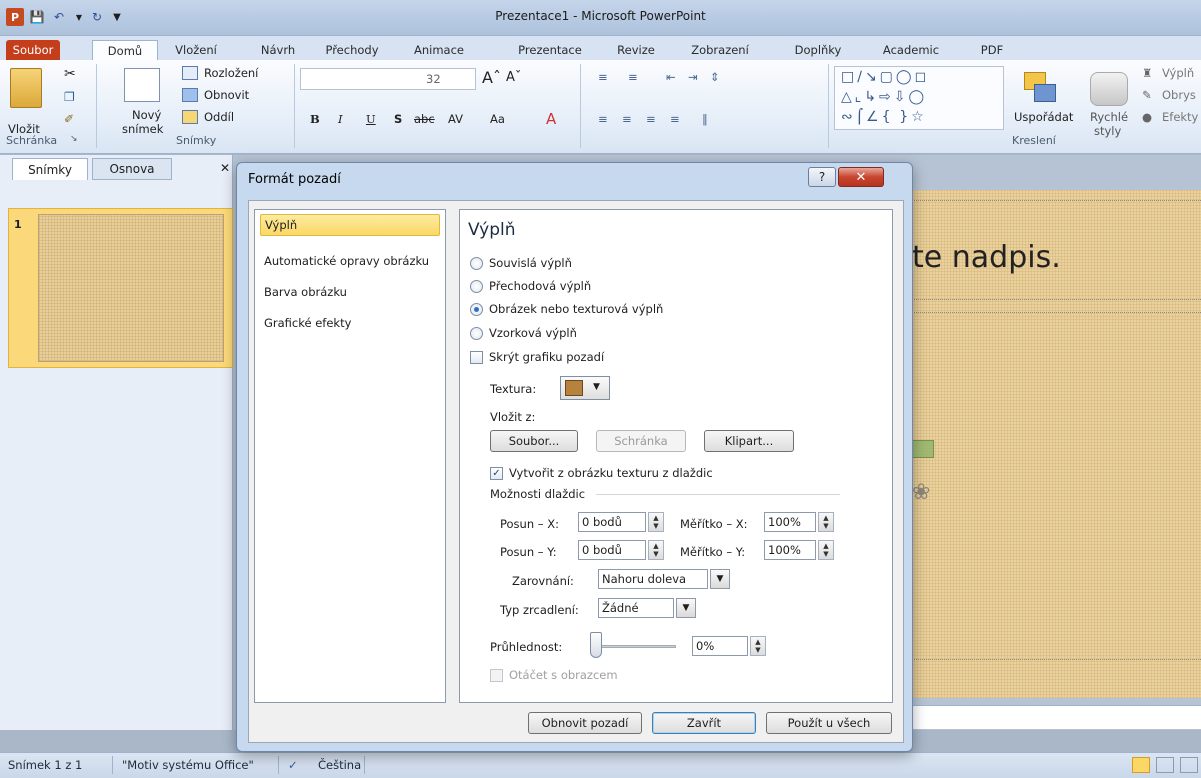 This screenshot has height=778, width=1201. What do you see at coordinates (190, 95) in the screenshot?
I see `reset-slide-icon` at bounding box center [190, 95].